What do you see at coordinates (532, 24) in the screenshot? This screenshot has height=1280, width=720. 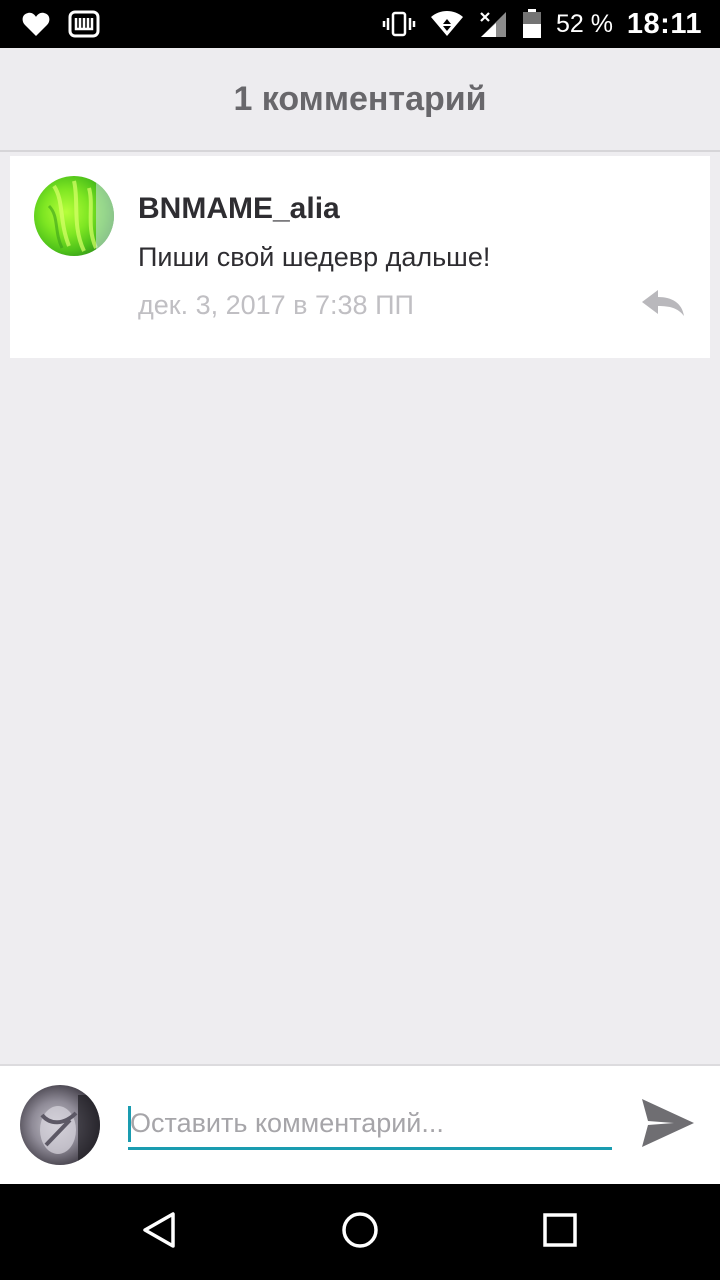 I see `battery-icon` at bounding box center [532, 24].